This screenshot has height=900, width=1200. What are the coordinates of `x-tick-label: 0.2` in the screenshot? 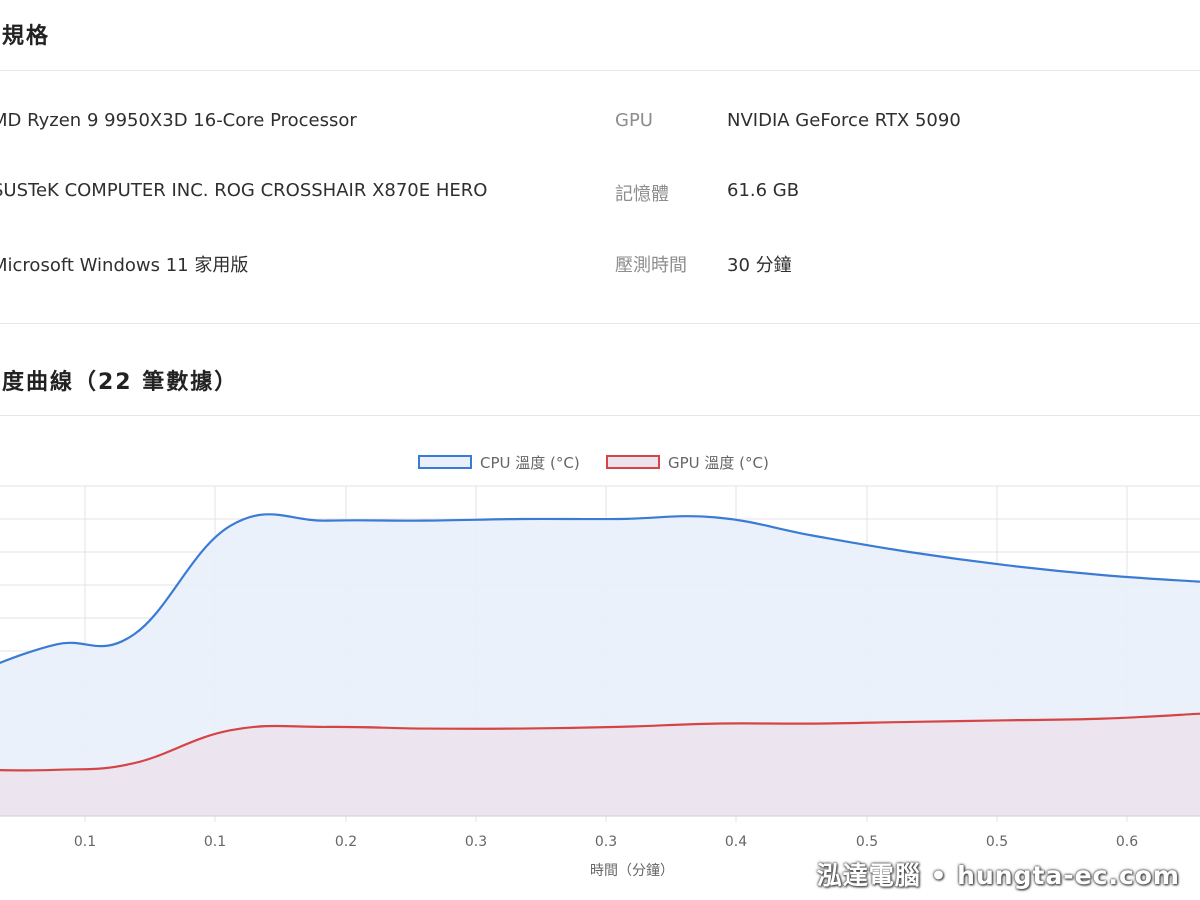 It's located at (346, 842).